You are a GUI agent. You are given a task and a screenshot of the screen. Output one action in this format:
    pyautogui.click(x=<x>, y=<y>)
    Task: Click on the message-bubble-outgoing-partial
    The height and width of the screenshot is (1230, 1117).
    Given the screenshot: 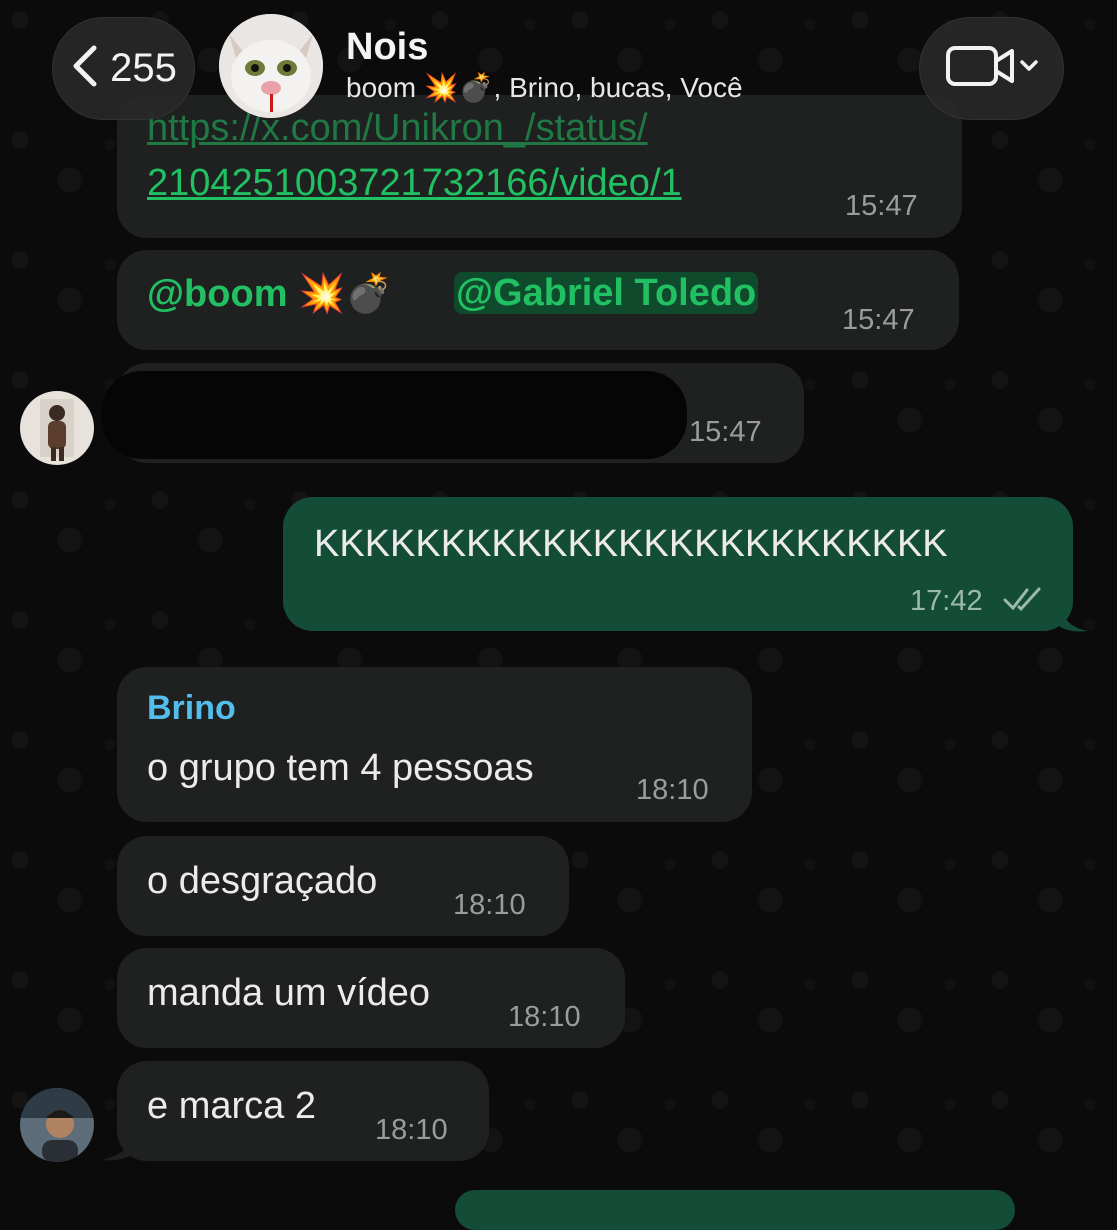 What is the action you would take?
    pyautogui.click(x=735, y=1210)
    